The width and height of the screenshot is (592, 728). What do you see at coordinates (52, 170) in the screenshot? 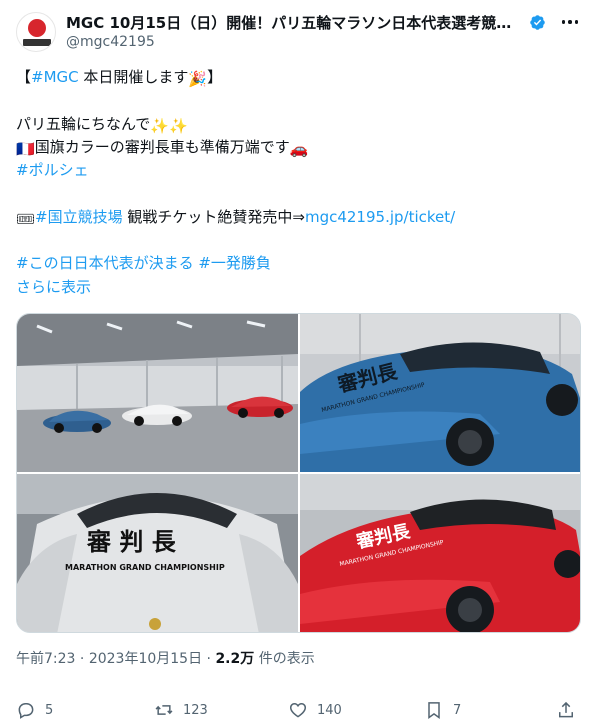
I see `hashtag-porsche: #ポルシェ` at bounding box center [52, 170].